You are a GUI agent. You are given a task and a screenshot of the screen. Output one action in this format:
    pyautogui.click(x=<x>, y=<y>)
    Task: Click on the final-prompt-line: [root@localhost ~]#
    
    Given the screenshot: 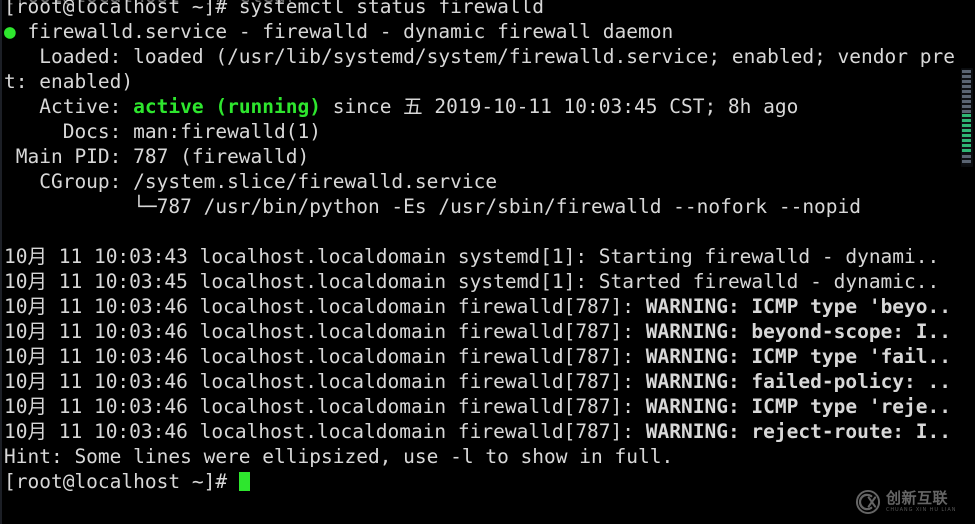 What is the action you would take?
    pyautogui.click(x=489, y=481)
    